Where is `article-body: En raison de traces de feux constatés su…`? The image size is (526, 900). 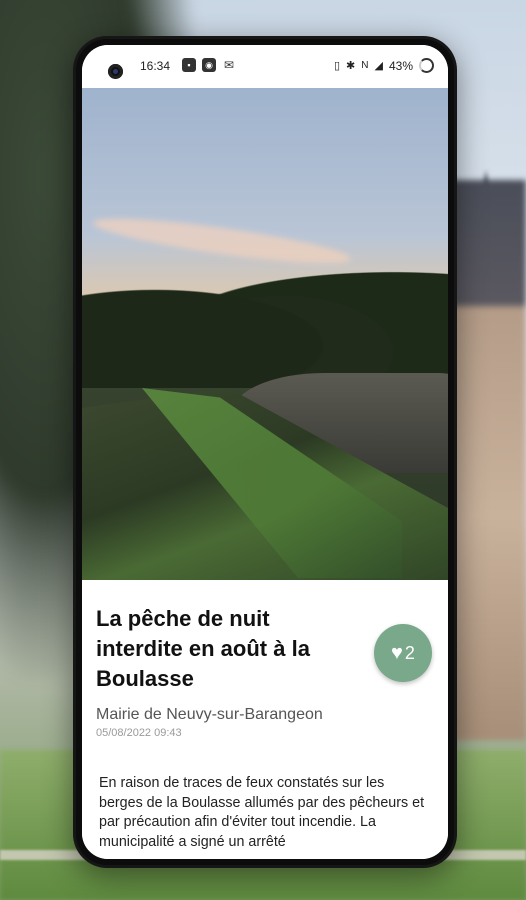 article-body: En raison de traces de feux constatés su… is located at coordinates (262, 812).